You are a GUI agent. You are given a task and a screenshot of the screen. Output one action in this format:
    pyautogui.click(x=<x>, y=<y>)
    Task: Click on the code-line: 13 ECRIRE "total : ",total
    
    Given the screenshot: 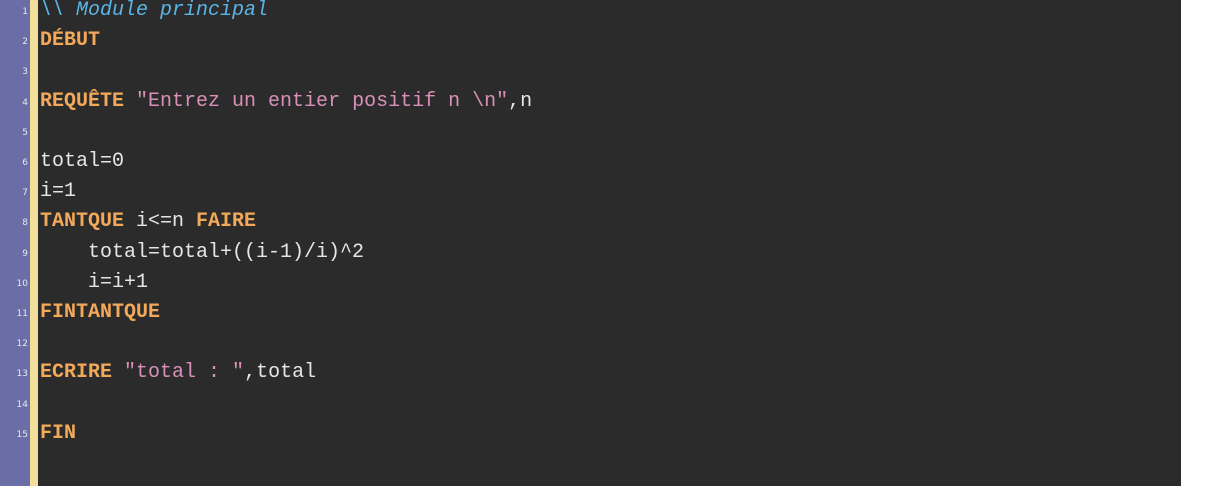 What is the action you would take?
    pyautogui.click(x=596, y=373)
    